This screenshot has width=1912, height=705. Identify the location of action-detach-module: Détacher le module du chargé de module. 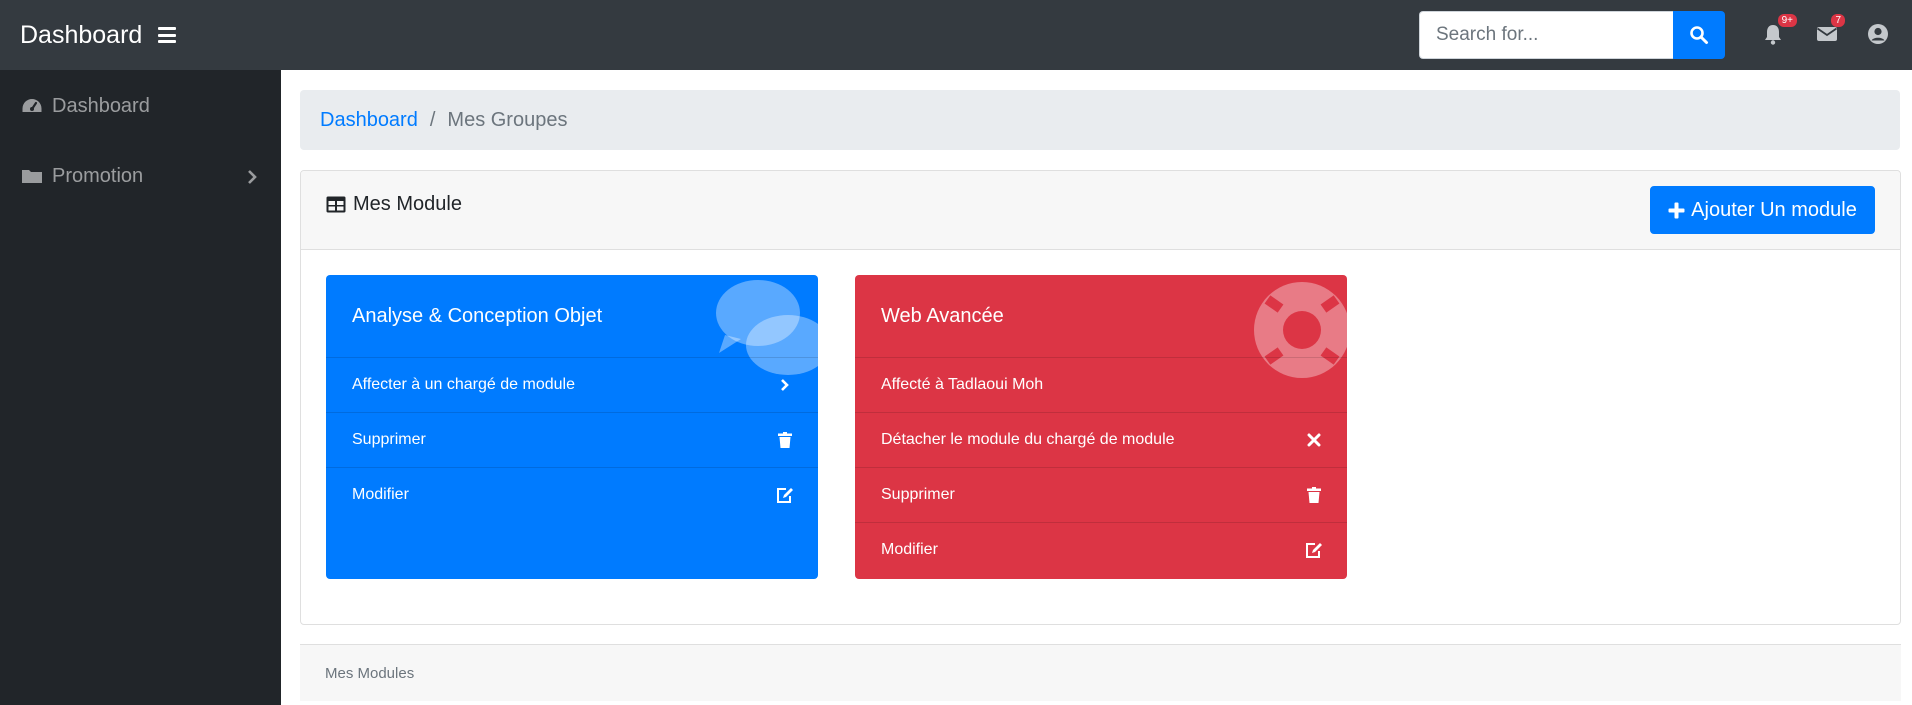
(1101, 439).